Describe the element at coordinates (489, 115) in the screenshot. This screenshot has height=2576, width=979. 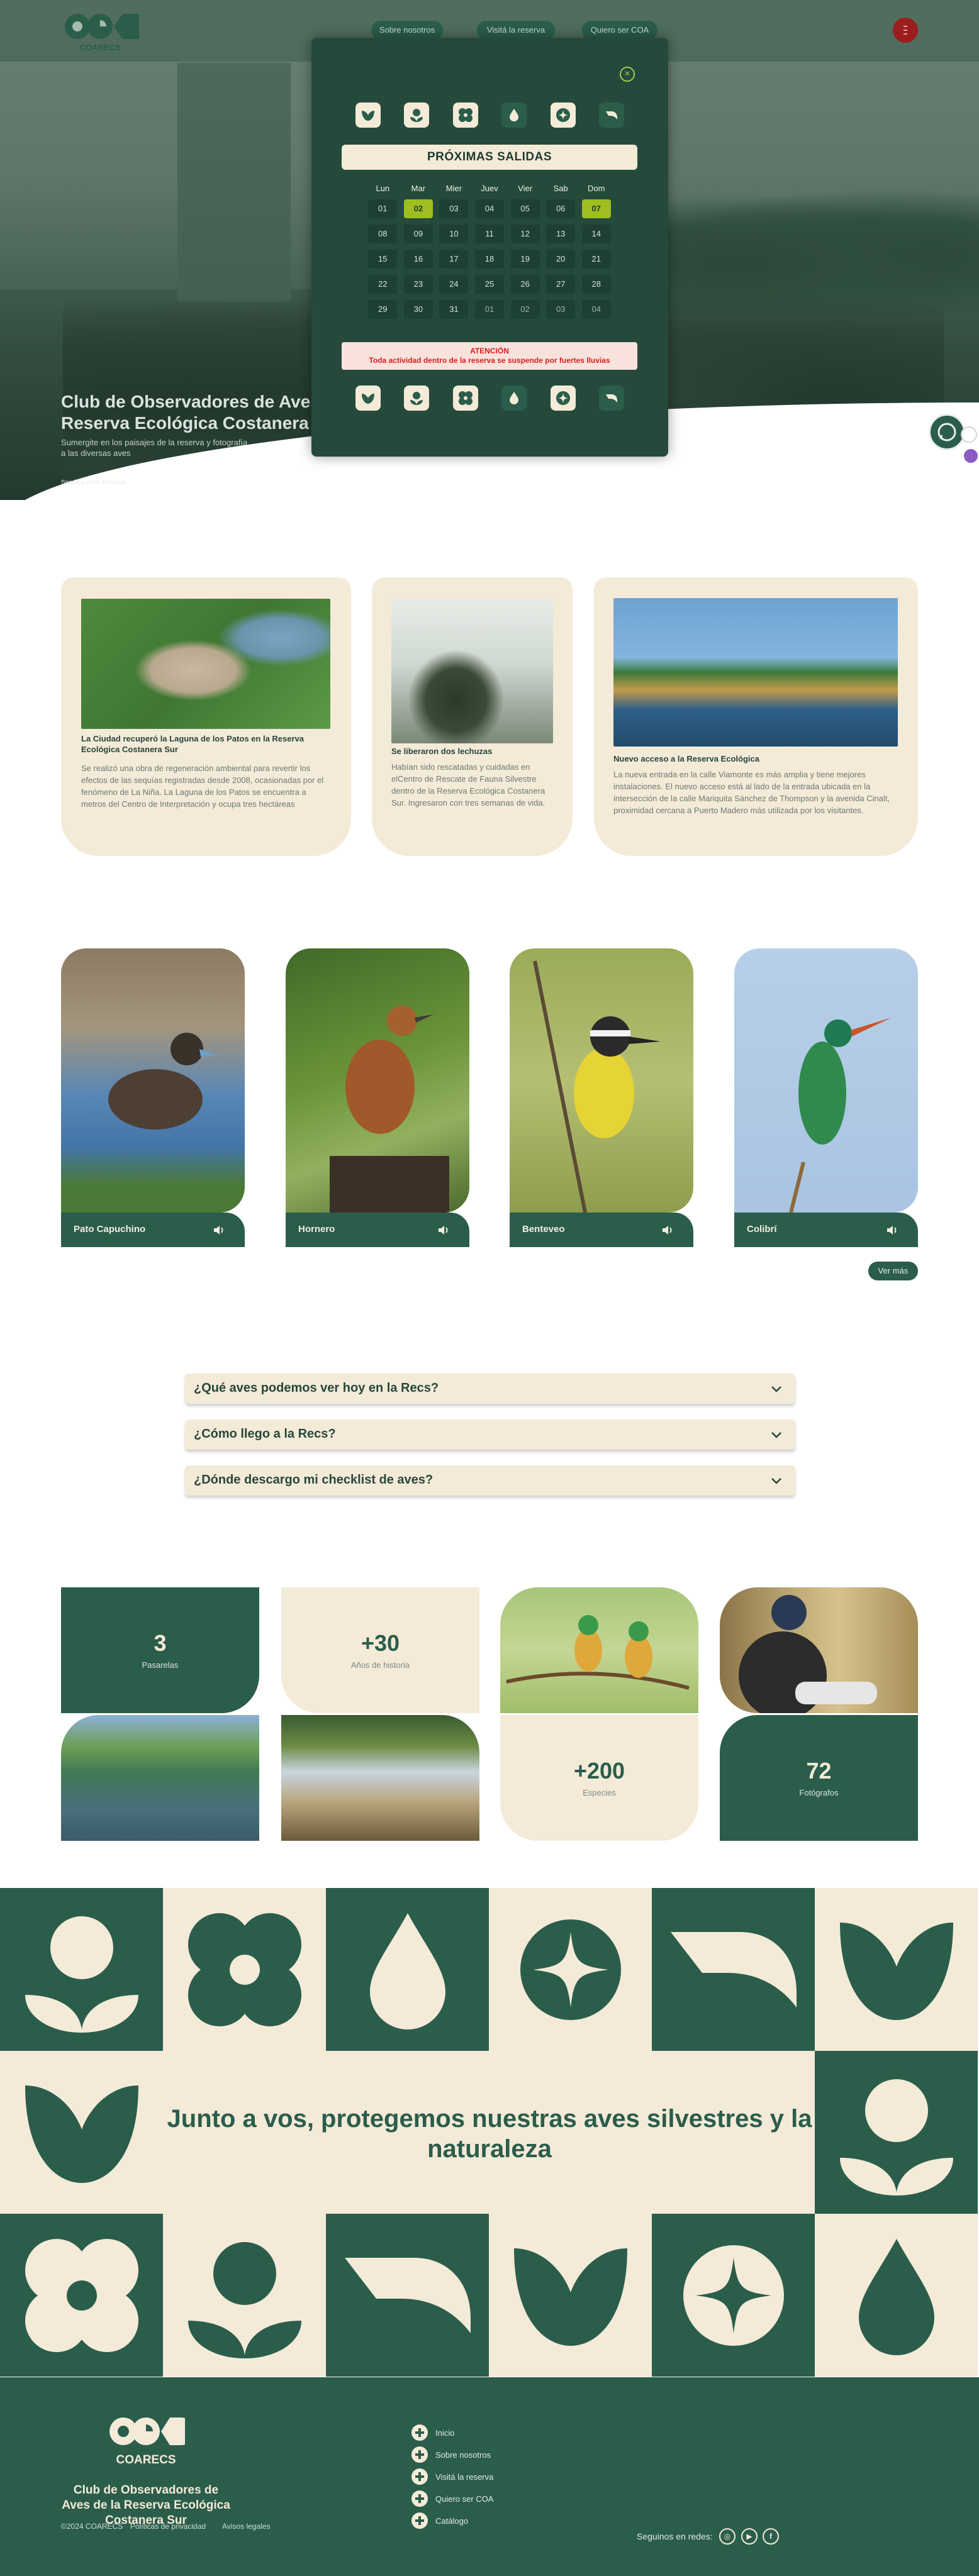
I see `icon-row-top` at that location.